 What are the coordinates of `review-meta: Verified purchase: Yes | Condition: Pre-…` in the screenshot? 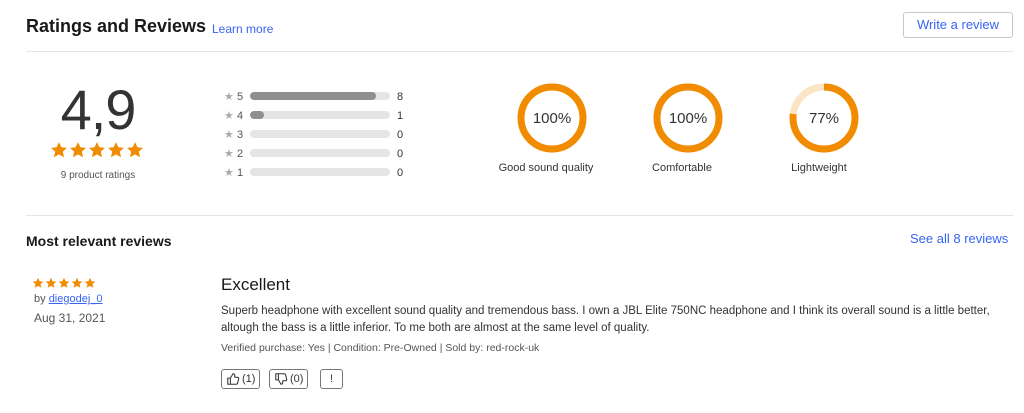 It's located at (380, 348).